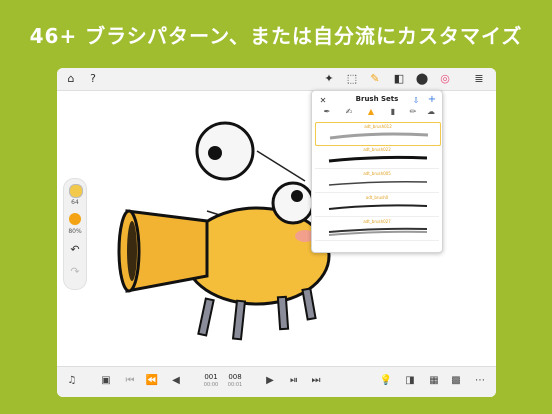 The image size is (552, 414). Describe the element at coordinates (377, 229) in the screenshot. I see `brush-item: adt_brush027` at that location.